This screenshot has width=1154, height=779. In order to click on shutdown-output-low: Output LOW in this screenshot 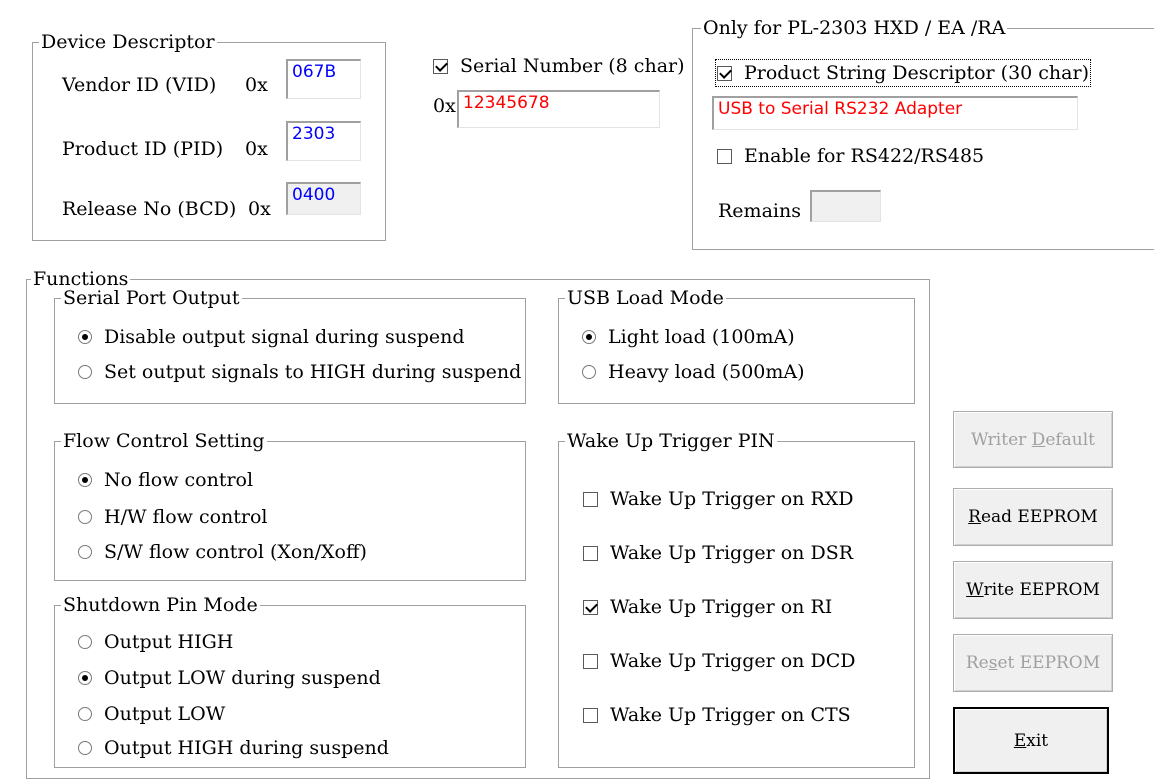, I will do `click(151, 714)`.